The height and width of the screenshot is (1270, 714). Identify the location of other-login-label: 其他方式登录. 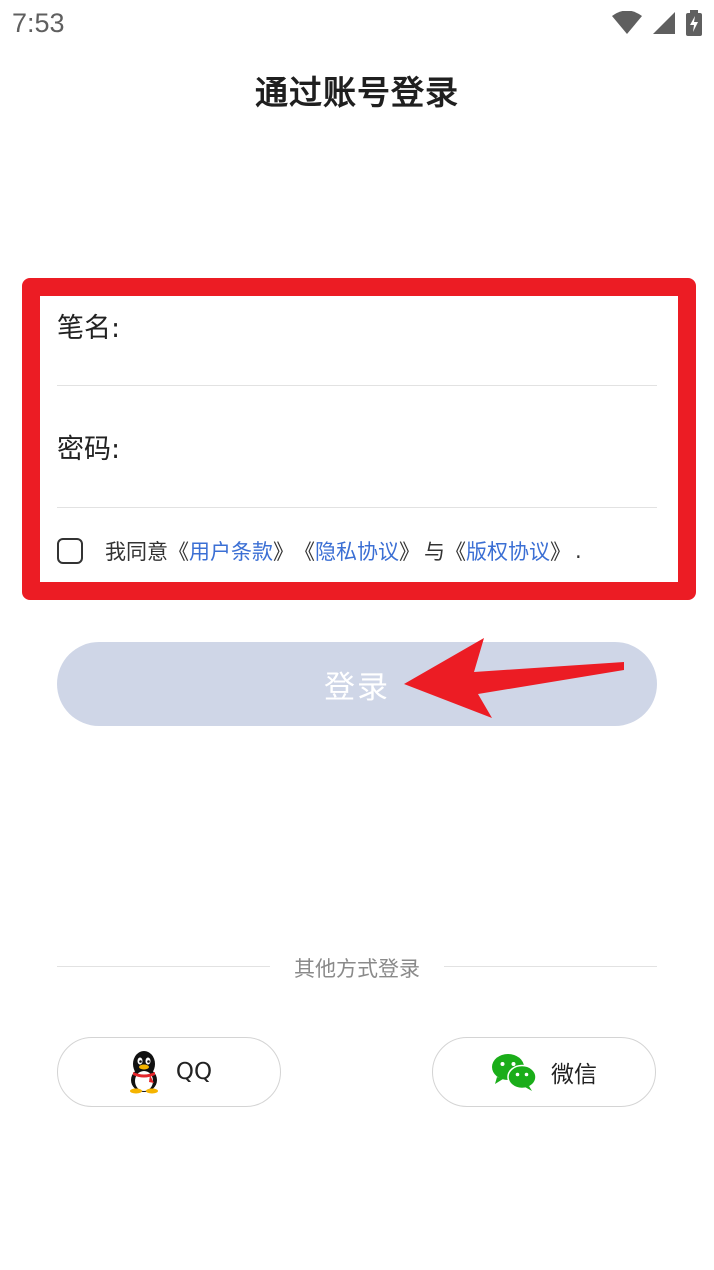
(357, 969).